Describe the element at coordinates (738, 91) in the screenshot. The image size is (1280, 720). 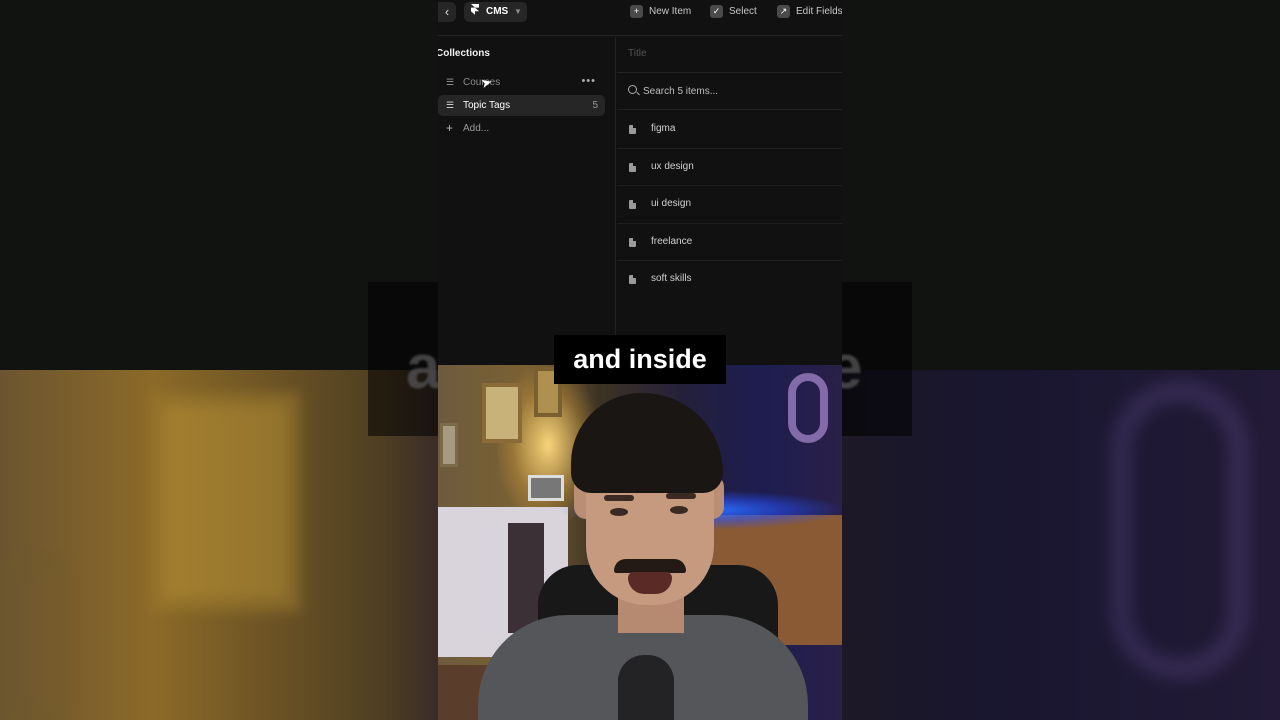
I see `search-input` at that location.